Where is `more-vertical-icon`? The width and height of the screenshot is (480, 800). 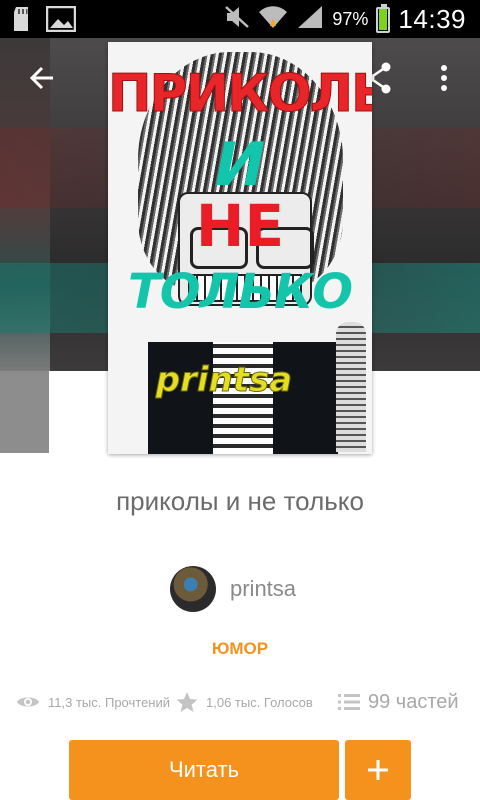 more-vertical-icon is located at coordinates (444, 78).